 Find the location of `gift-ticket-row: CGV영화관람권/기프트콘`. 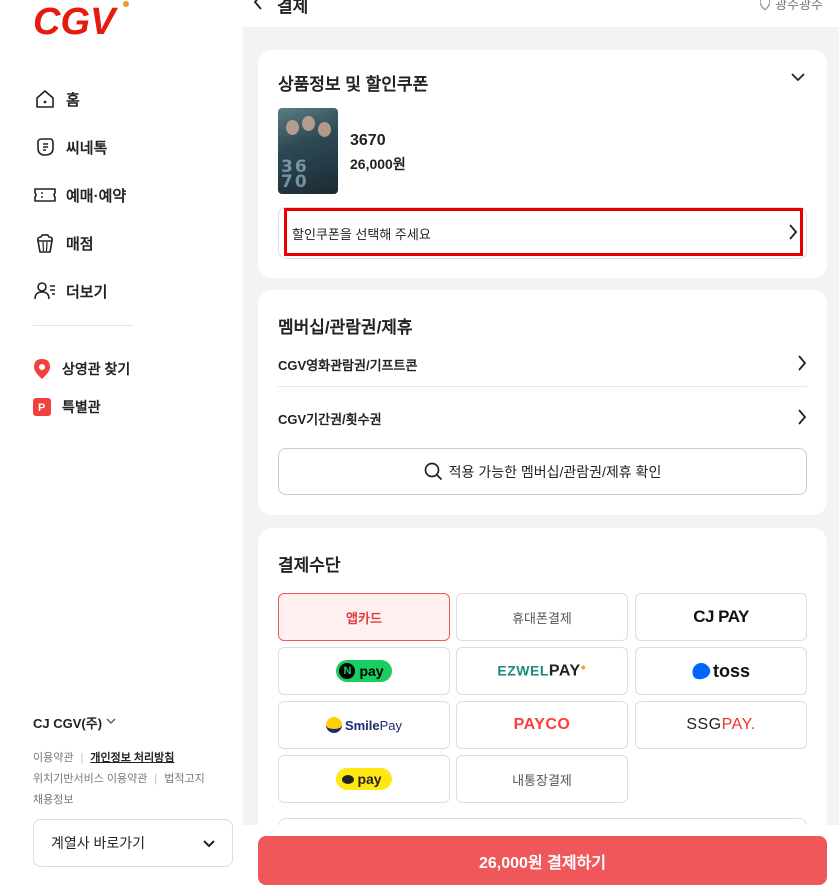

gift-ticket-row: CGV영화관람권/기프트콘 is located at coordinates (542, 365).